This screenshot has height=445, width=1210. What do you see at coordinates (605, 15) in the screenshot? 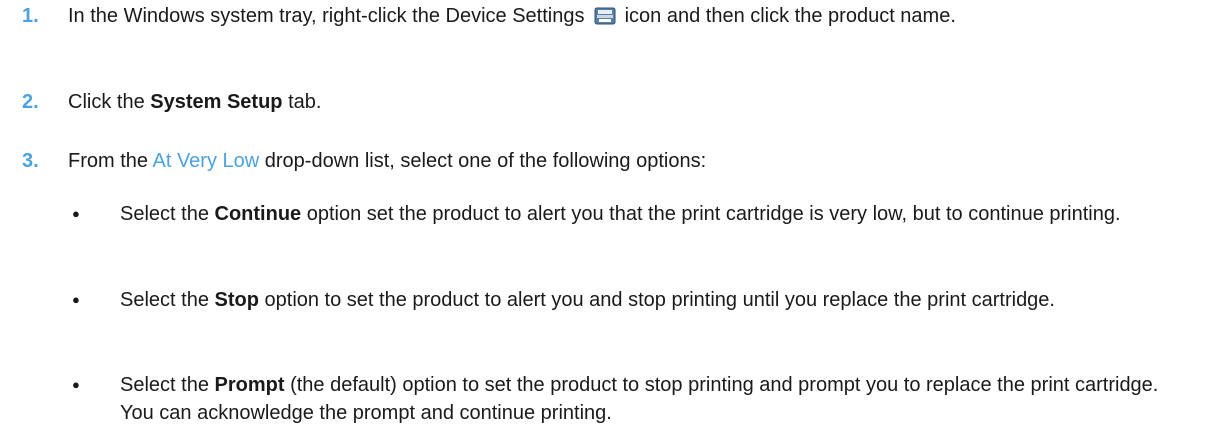
I see `printer-tray-icon` at bounding box center [605, 15].